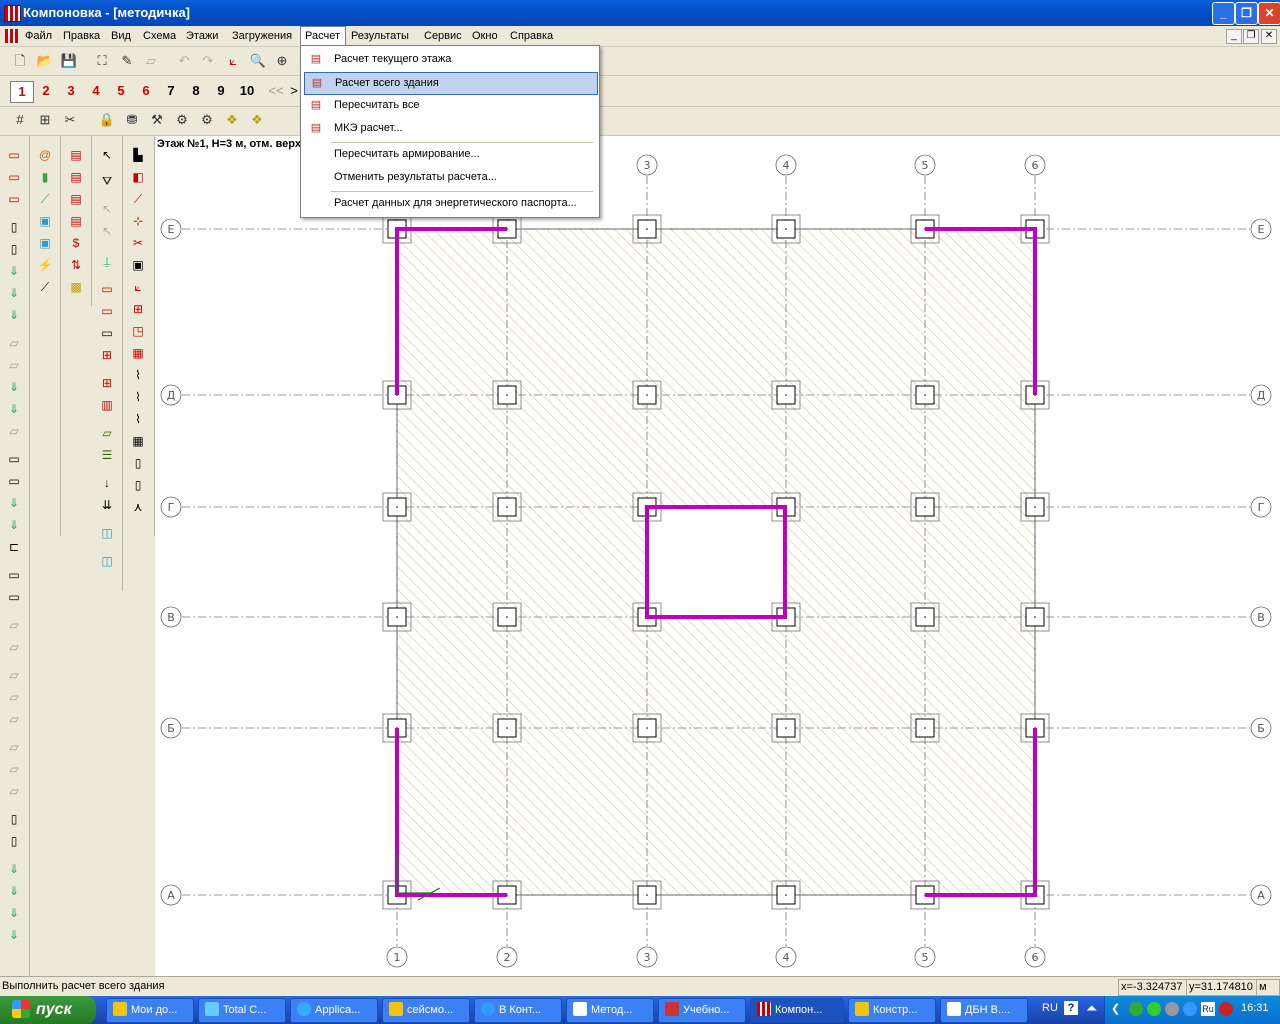 This screenshot has height=1024, width=1280. What do you see at coordinates (380, 36) in the screenshot?
I see `menu-results: Результаты` at bounding box center [380, 36].